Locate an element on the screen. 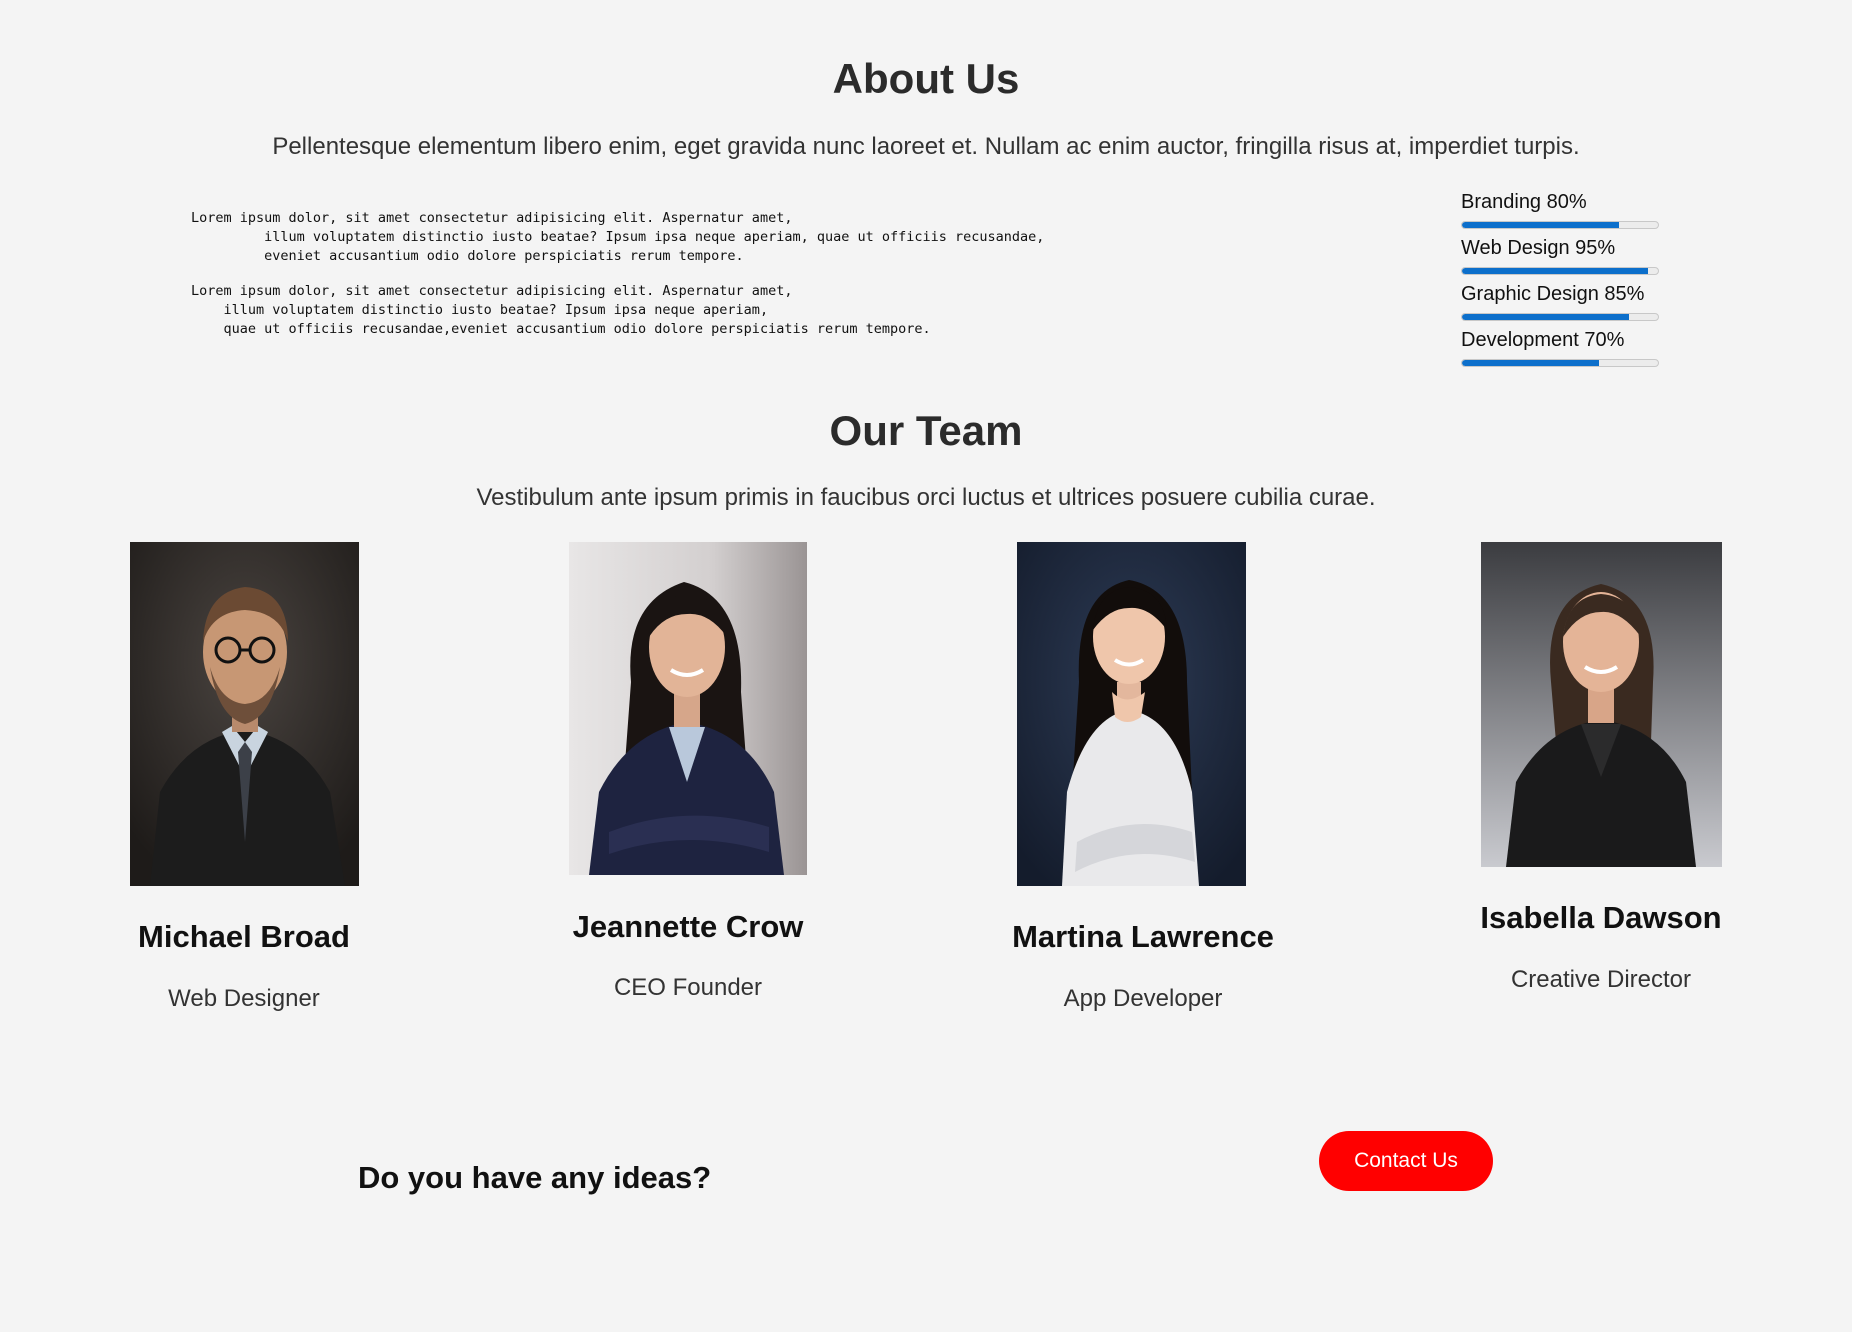 Image resolution: width=1852 pixels, height=1332 pixels. skill-item-branding: Branding 80% is located at coordinates (1560, 209).